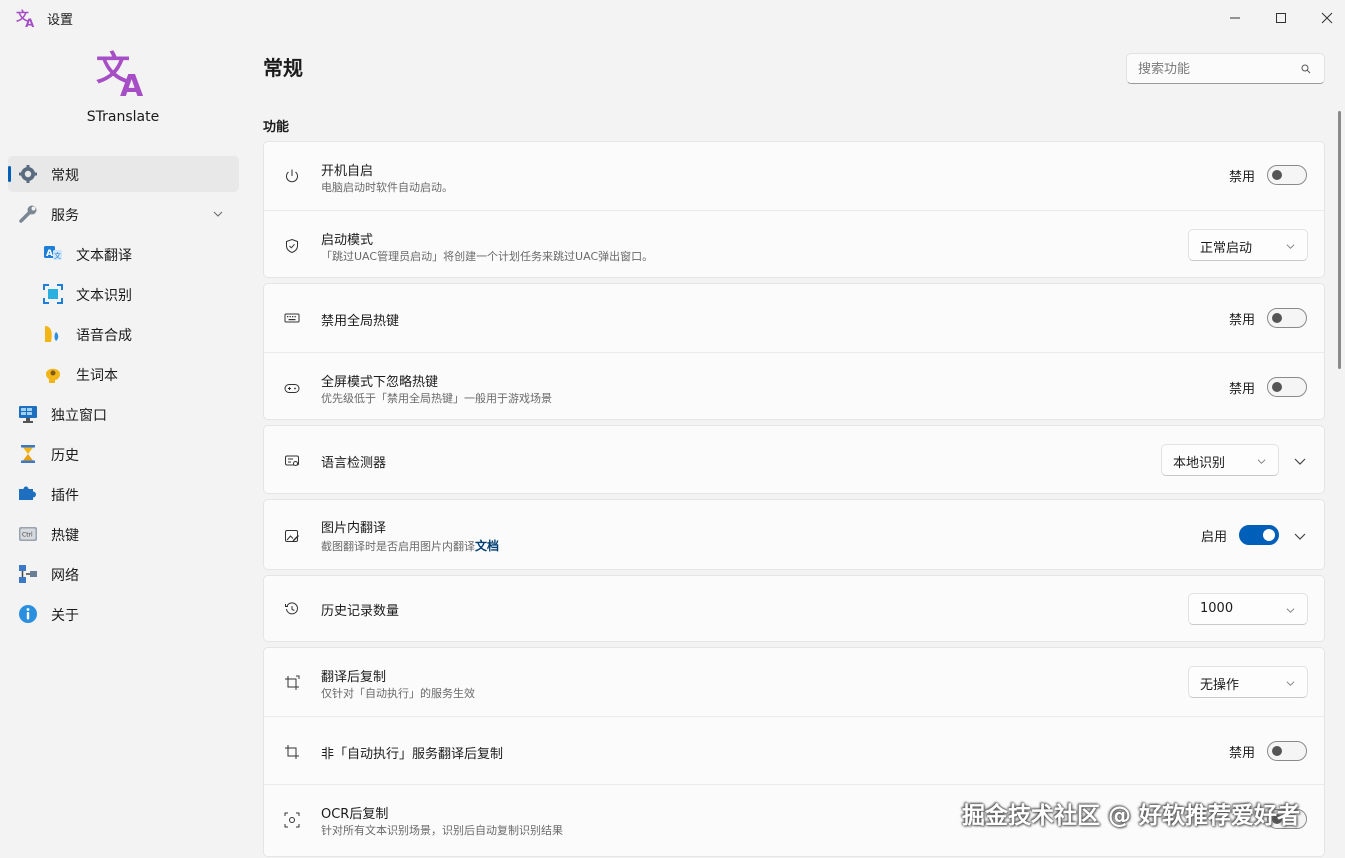  I want to click on sidebar-item-text-ocr: 文本识别, so click(123, 294).